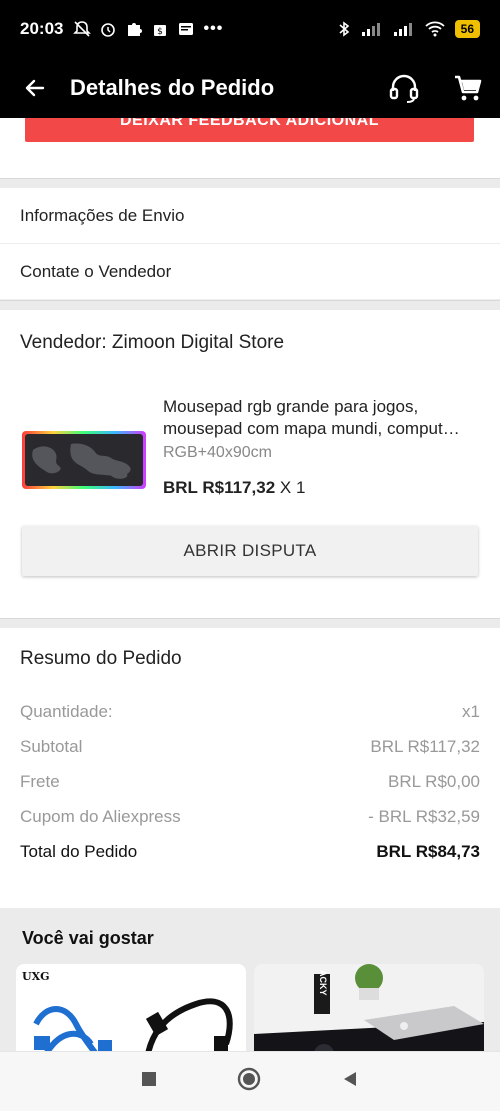 This screenshot has width=500, height=1111. Describe the element at coordinates (101, 658) in the screenshot. I see `summary-title: Resumo do Pedido` at that location.